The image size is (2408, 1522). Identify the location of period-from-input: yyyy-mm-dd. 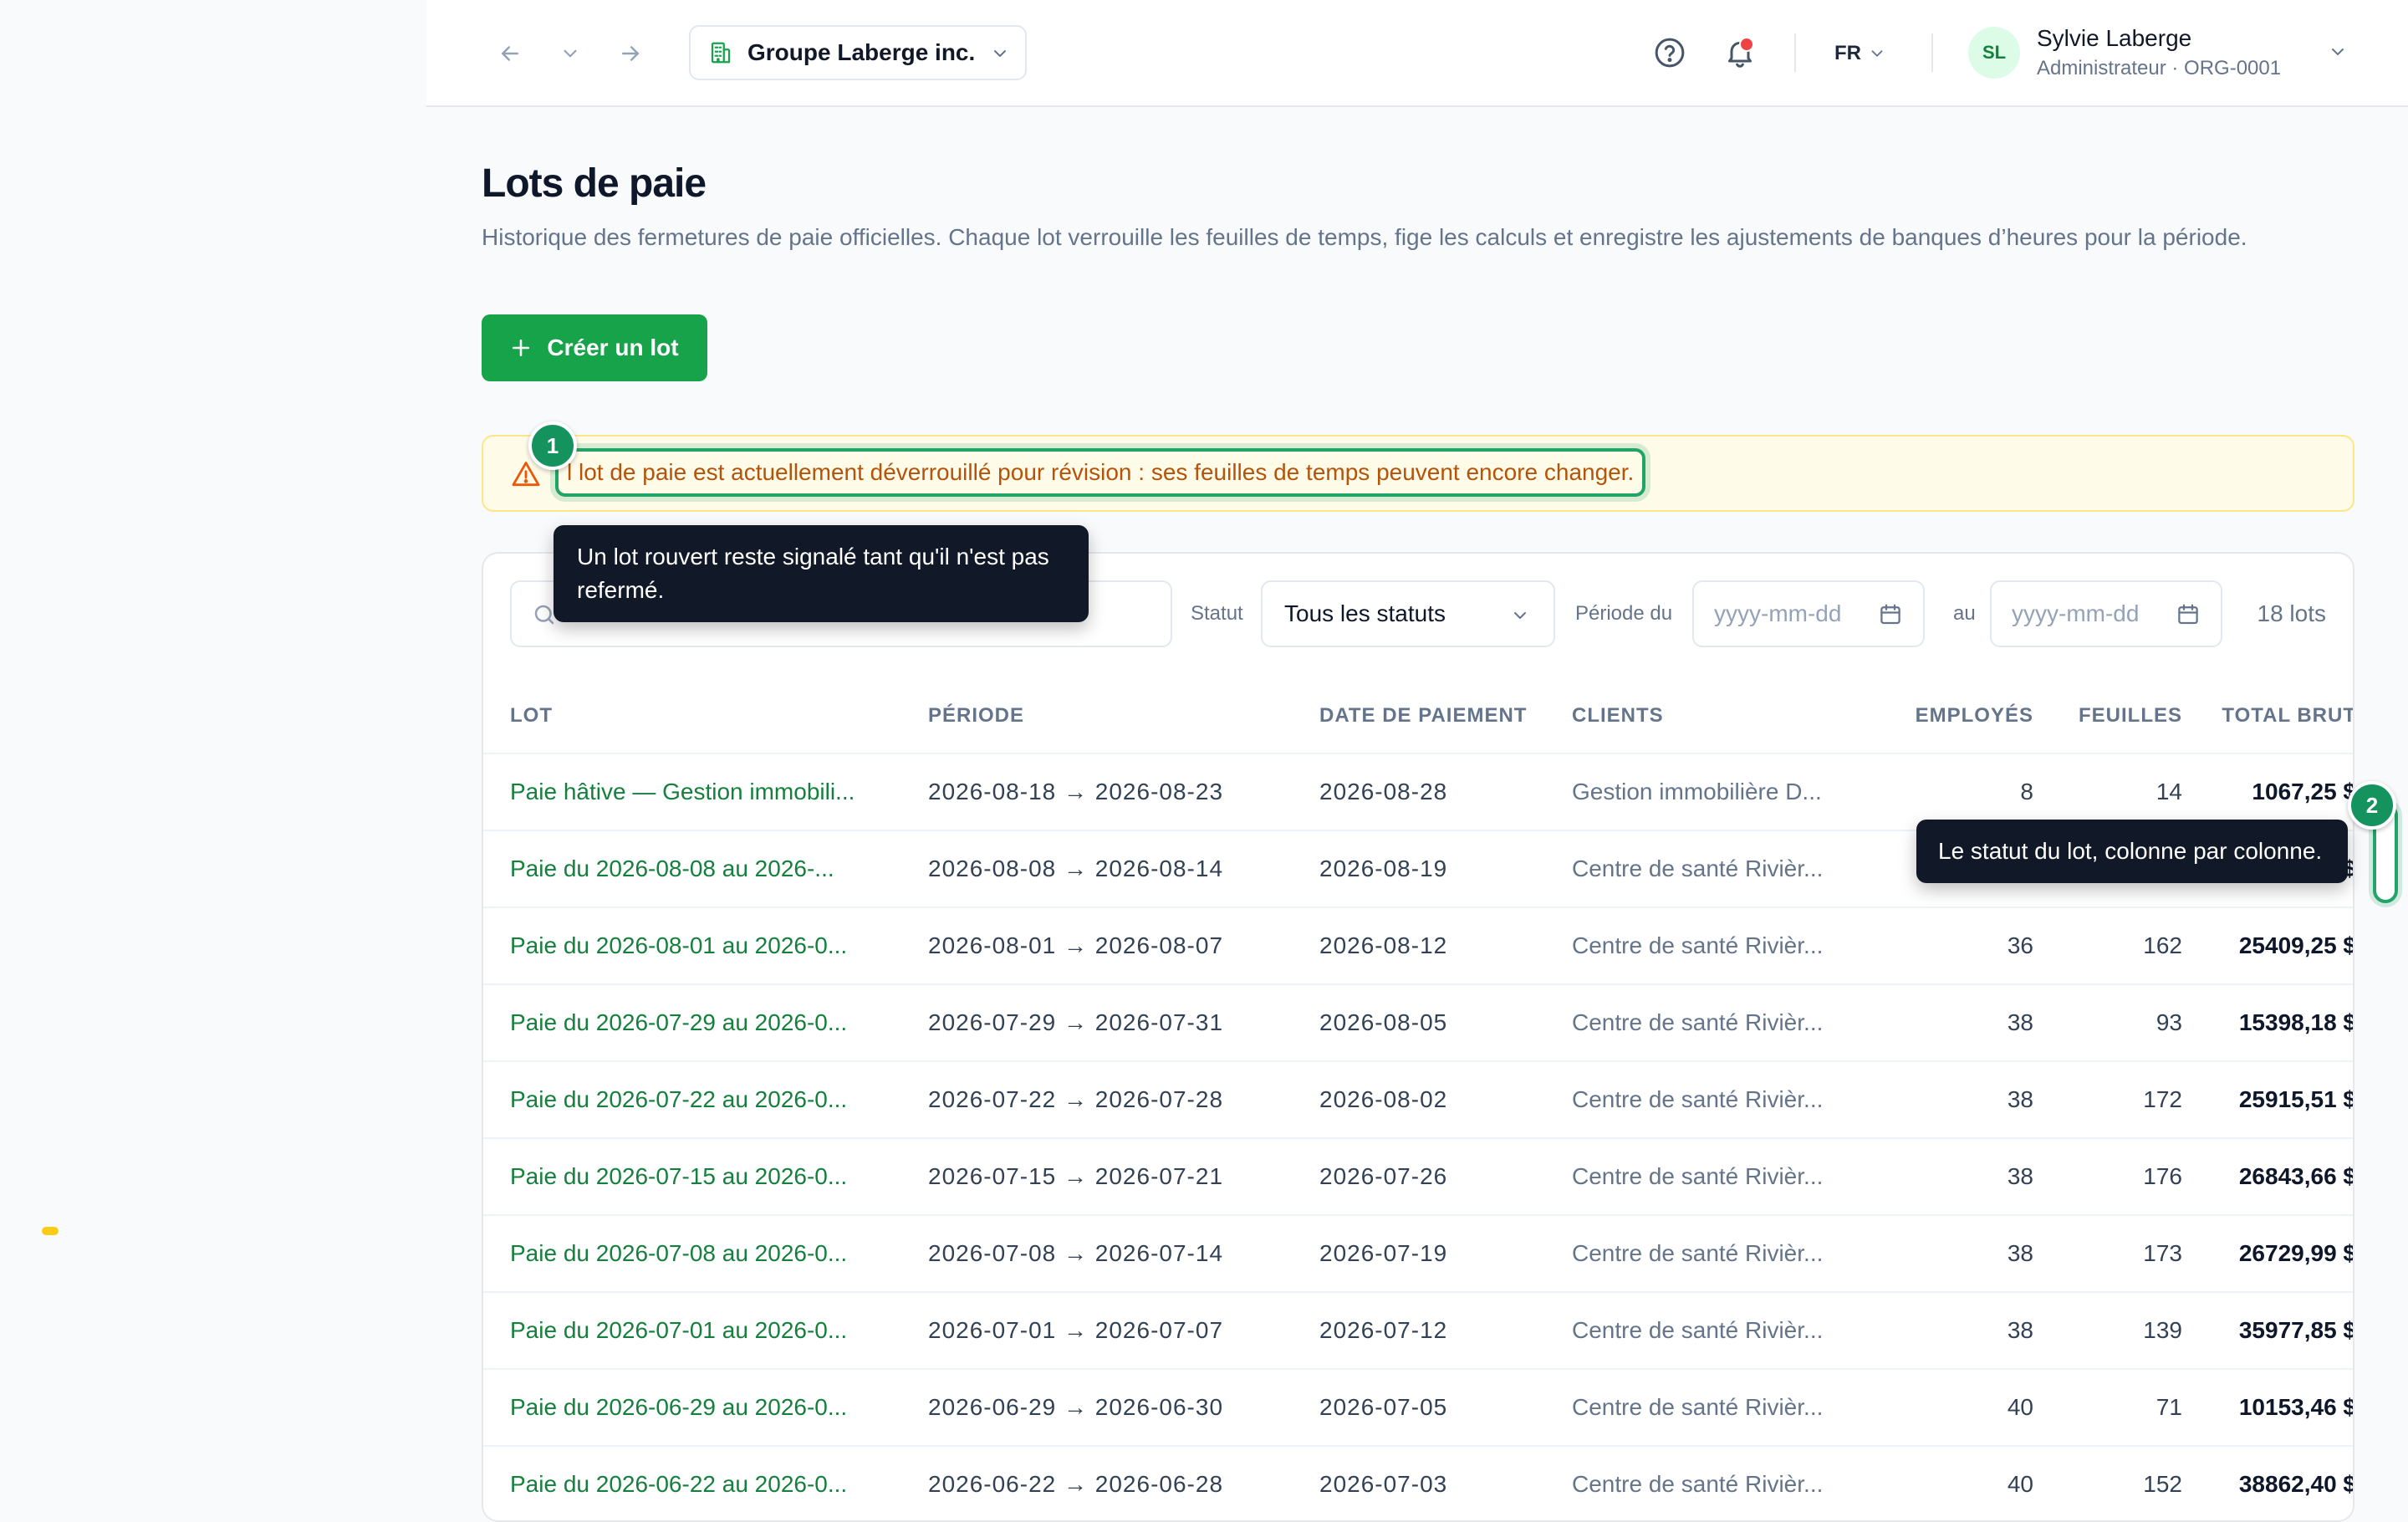
(1809, 613).